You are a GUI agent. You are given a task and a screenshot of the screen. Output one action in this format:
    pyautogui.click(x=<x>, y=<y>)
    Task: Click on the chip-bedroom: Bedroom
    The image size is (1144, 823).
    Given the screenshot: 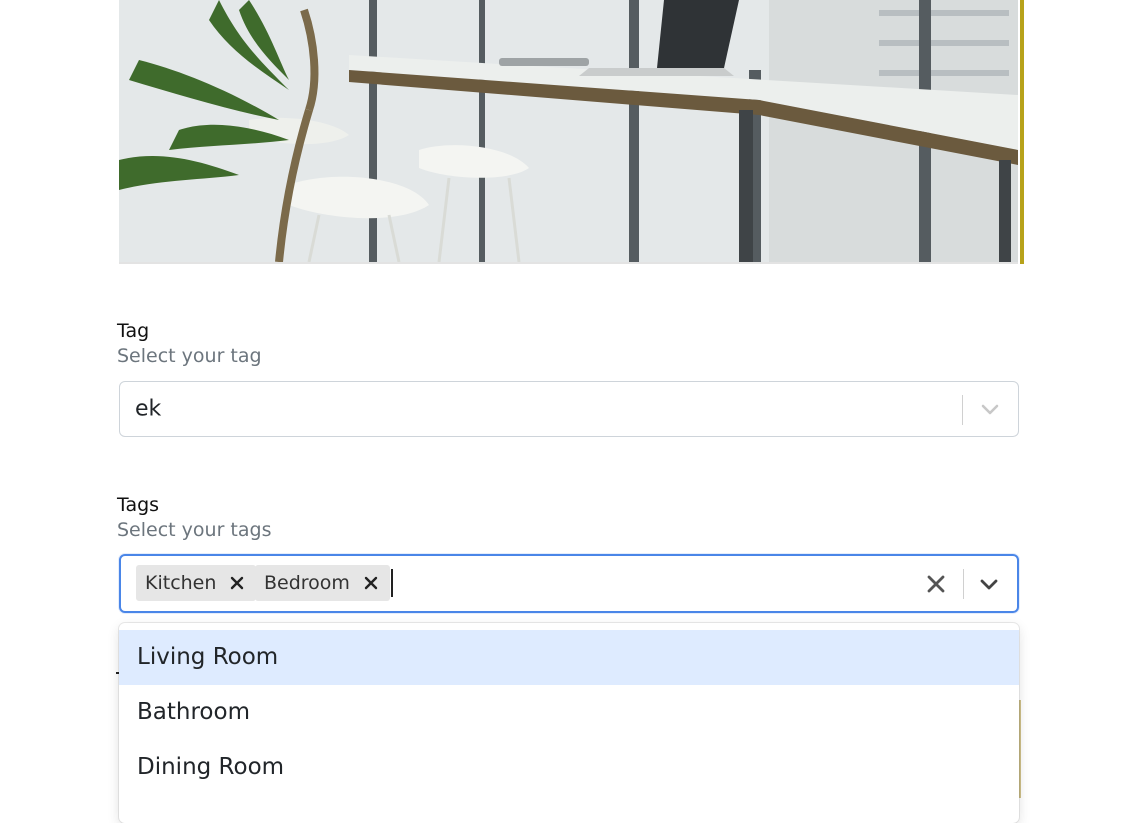 What is the action you would take?
    pyautogui.click(x=322, y=583)
    